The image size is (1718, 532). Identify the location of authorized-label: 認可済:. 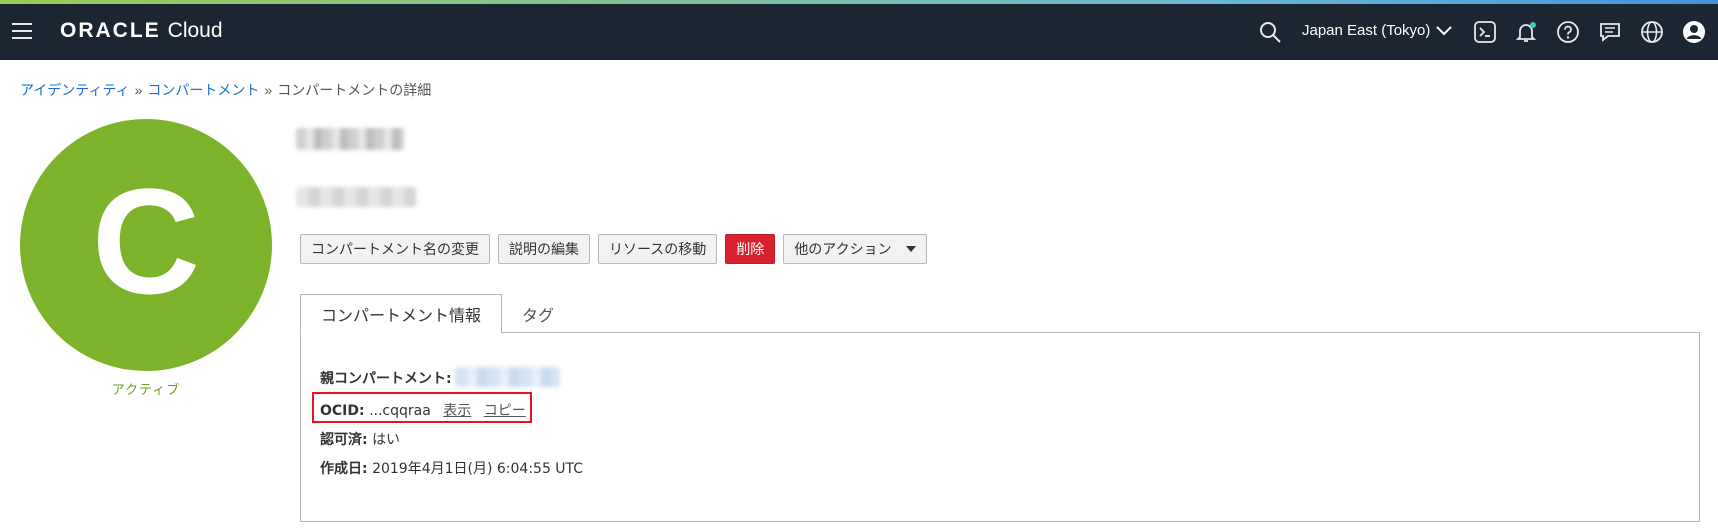
(344, 440).